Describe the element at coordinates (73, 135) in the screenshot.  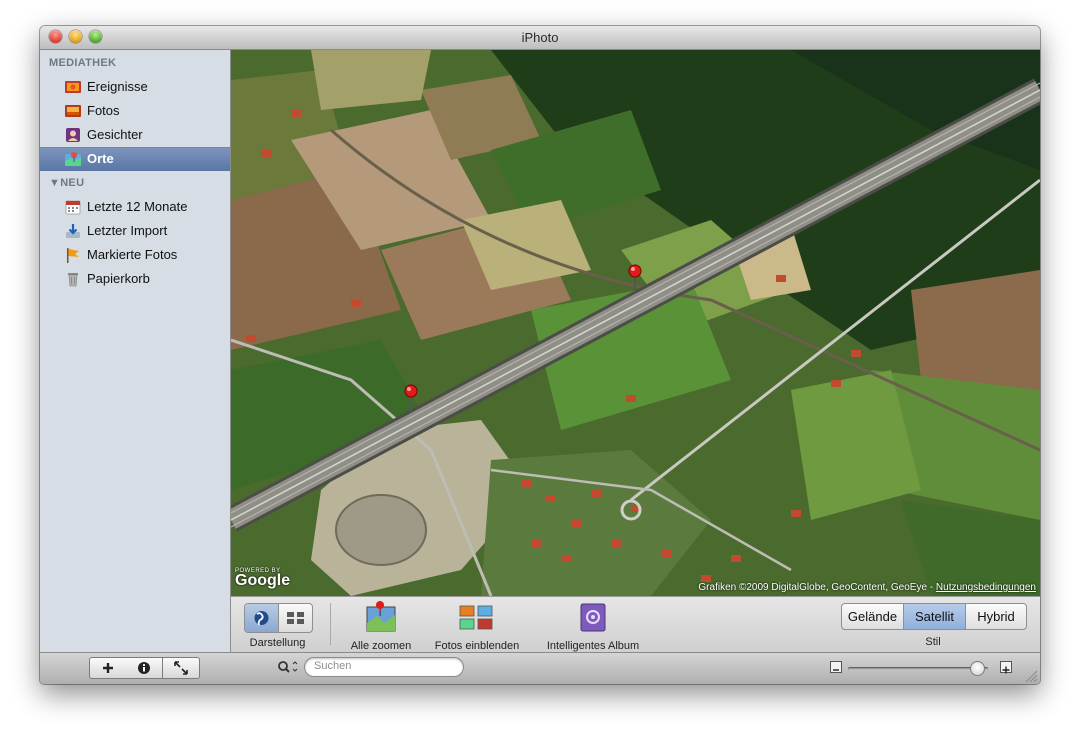
I see `faces-icon` at that location.